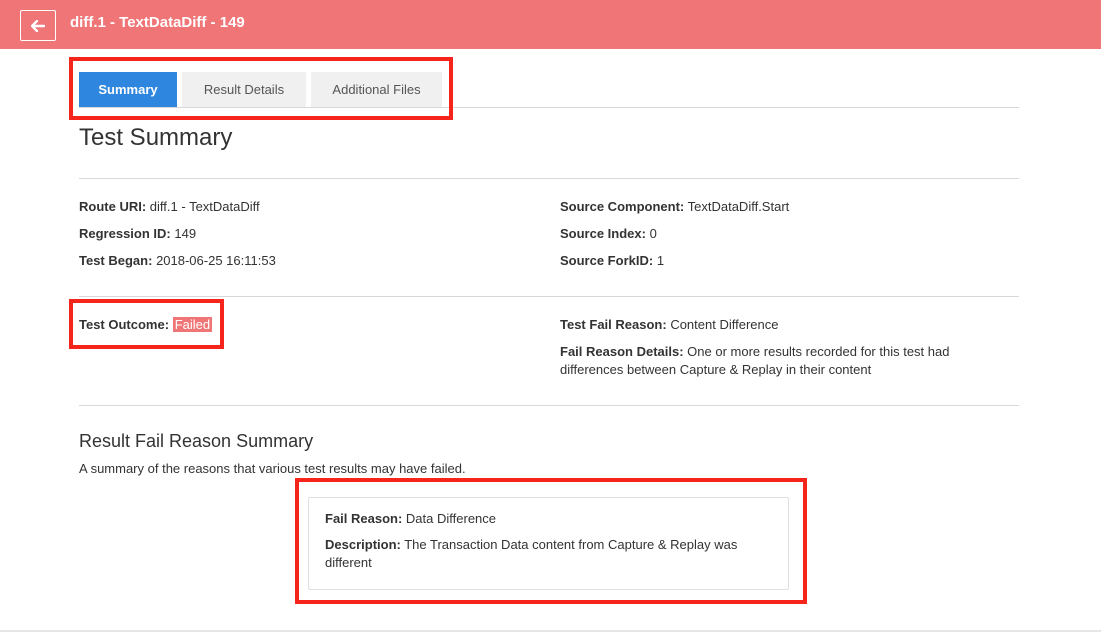 The width and height of the screenshot is (1101, 632). I want to click on source-forkid-field: Source ForkID: 1, so click(612, 261).